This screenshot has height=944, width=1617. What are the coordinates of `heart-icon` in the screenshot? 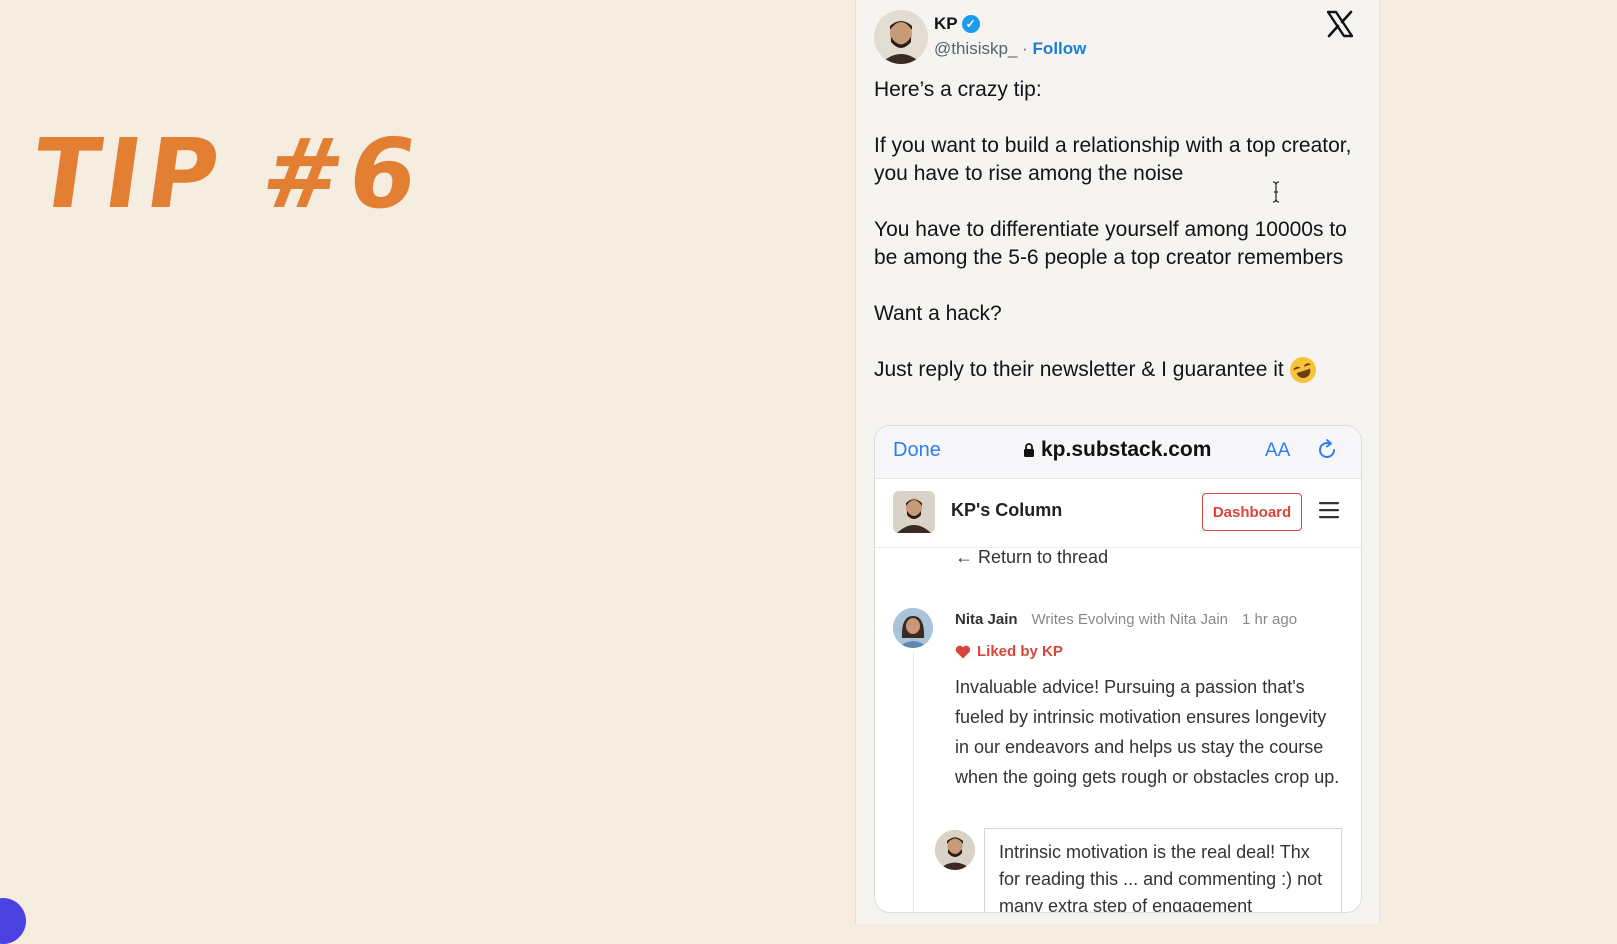 It's located at (963, 651).